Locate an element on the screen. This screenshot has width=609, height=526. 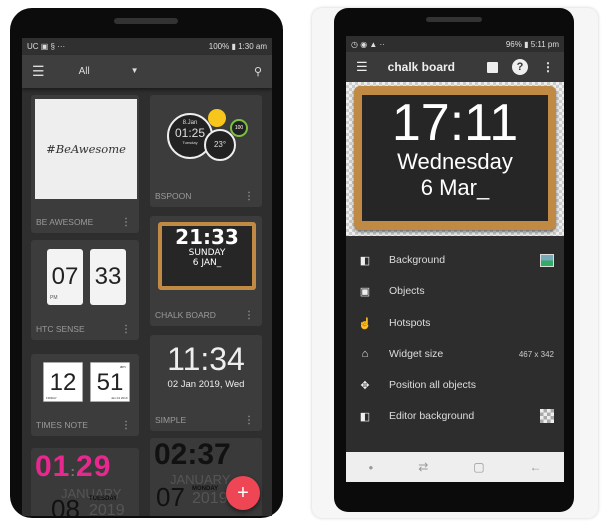
widget-preview: 17:11 Wednesday 6 Mar_ is located at coordinates (455, 159).